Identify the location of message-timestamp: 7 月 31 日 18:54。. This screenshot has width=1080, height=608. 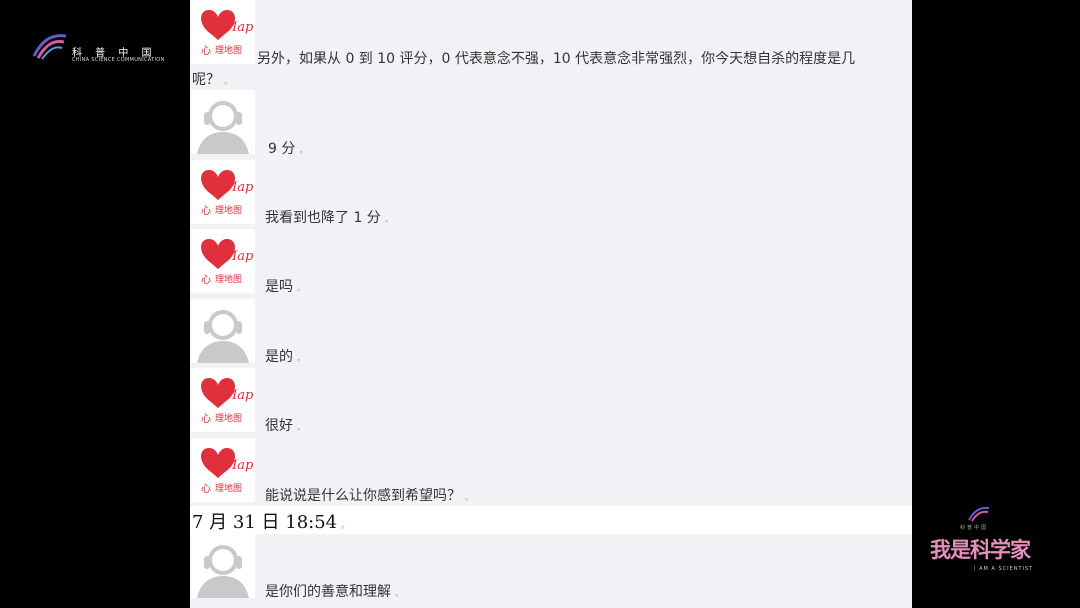
(271, 522).